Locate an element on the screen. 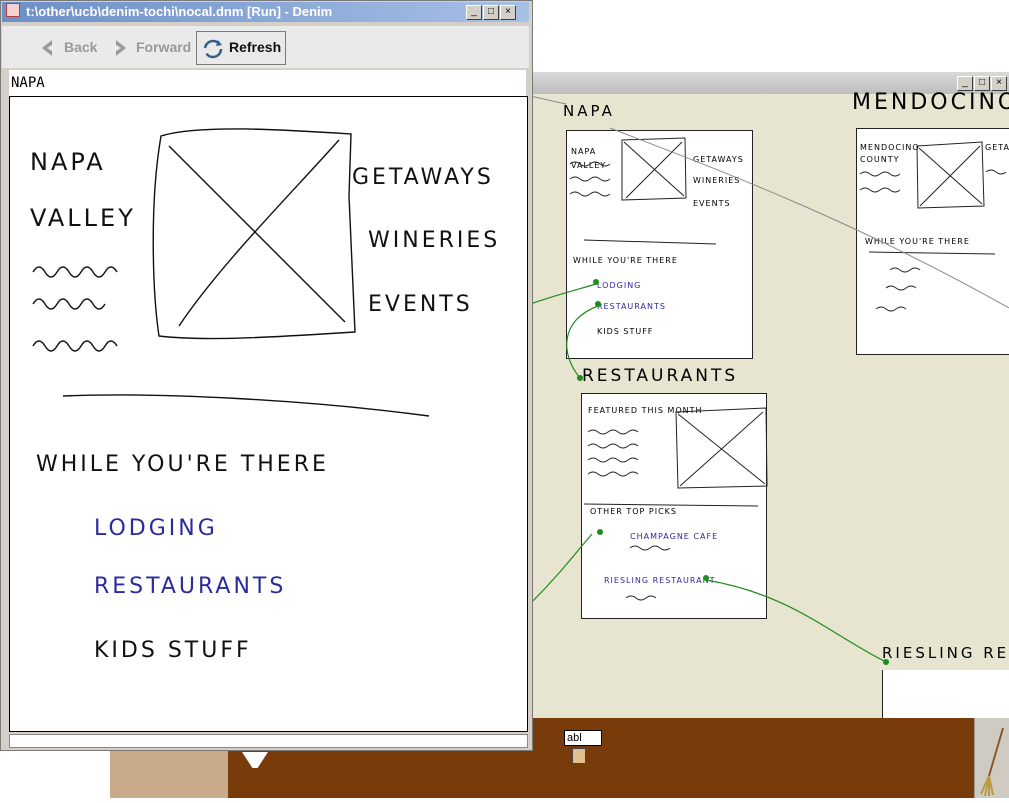  refresh-label: Refresh is located at coordinates (255, 47).